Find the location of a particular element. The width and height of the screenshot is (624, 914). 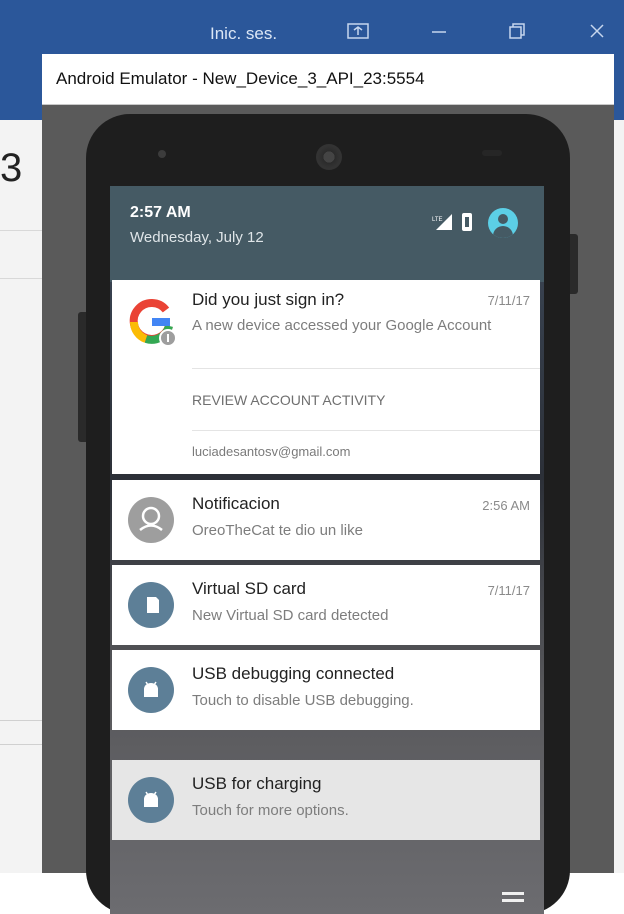

notification-account: luciadesantosv@gmail.com is located at coordinates (271, 451).